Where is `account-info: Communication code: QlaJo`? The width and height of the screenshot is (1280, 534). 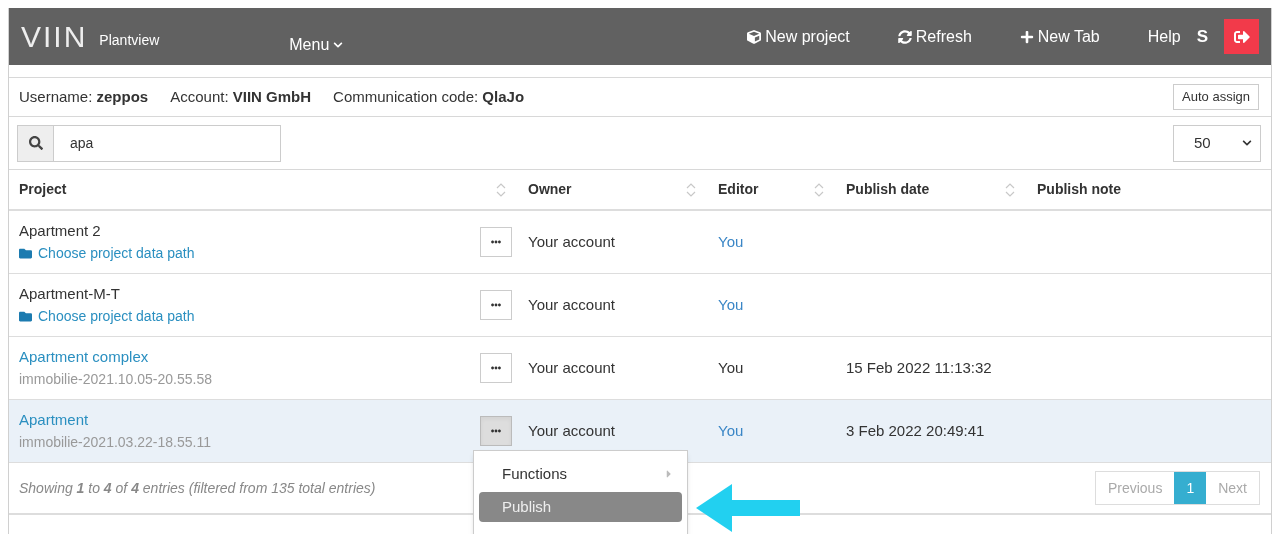 account-info: Communication code: QlaJo is located at coordinates (429, 96).